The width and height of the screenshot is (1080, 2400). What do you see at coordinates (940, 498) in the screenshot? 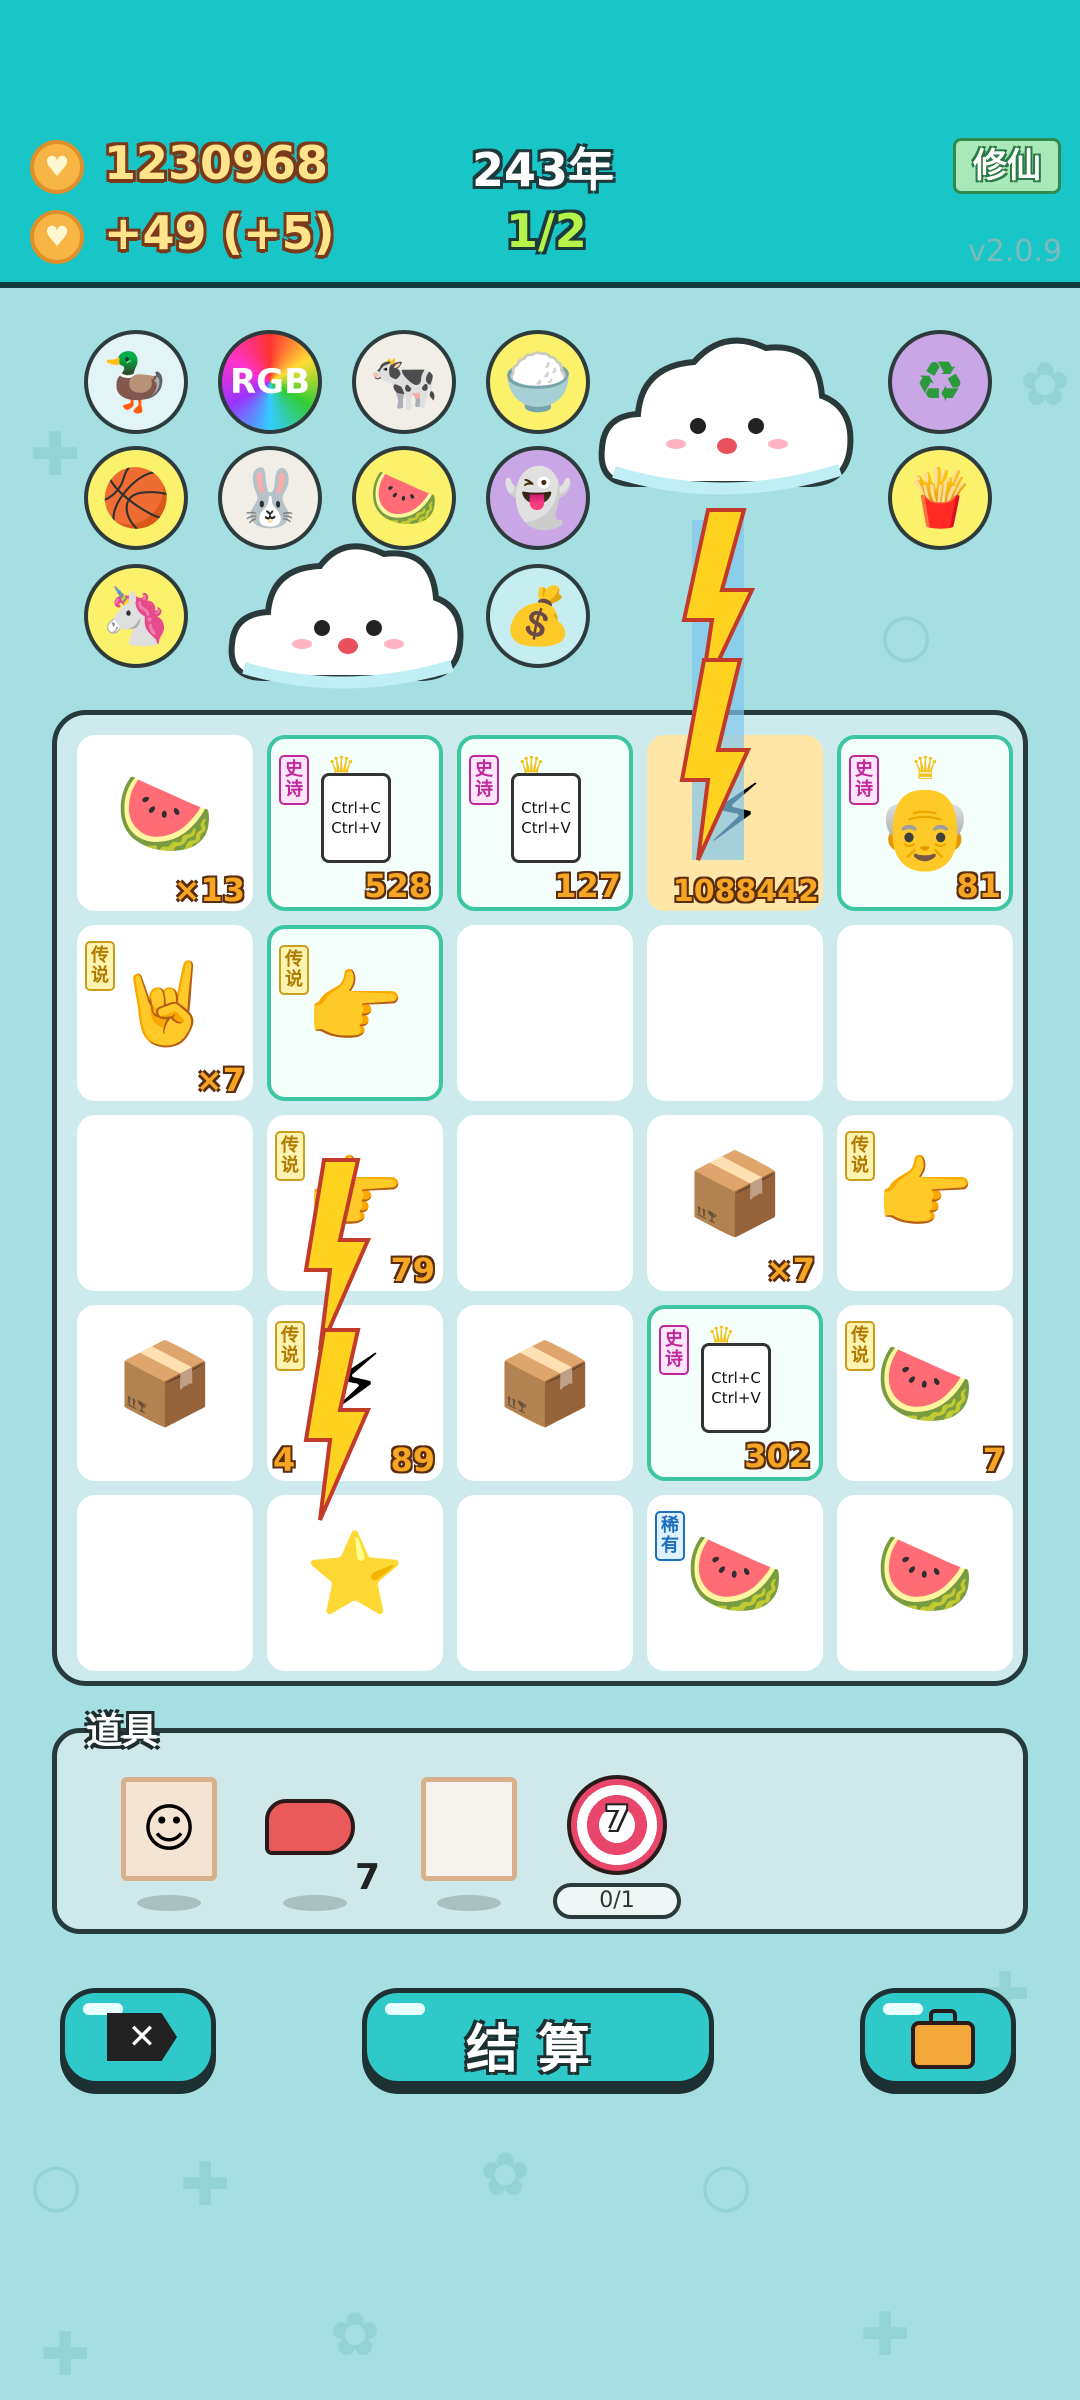
I see `fries-symbol: 🍟` at bounding box center [940, 498].